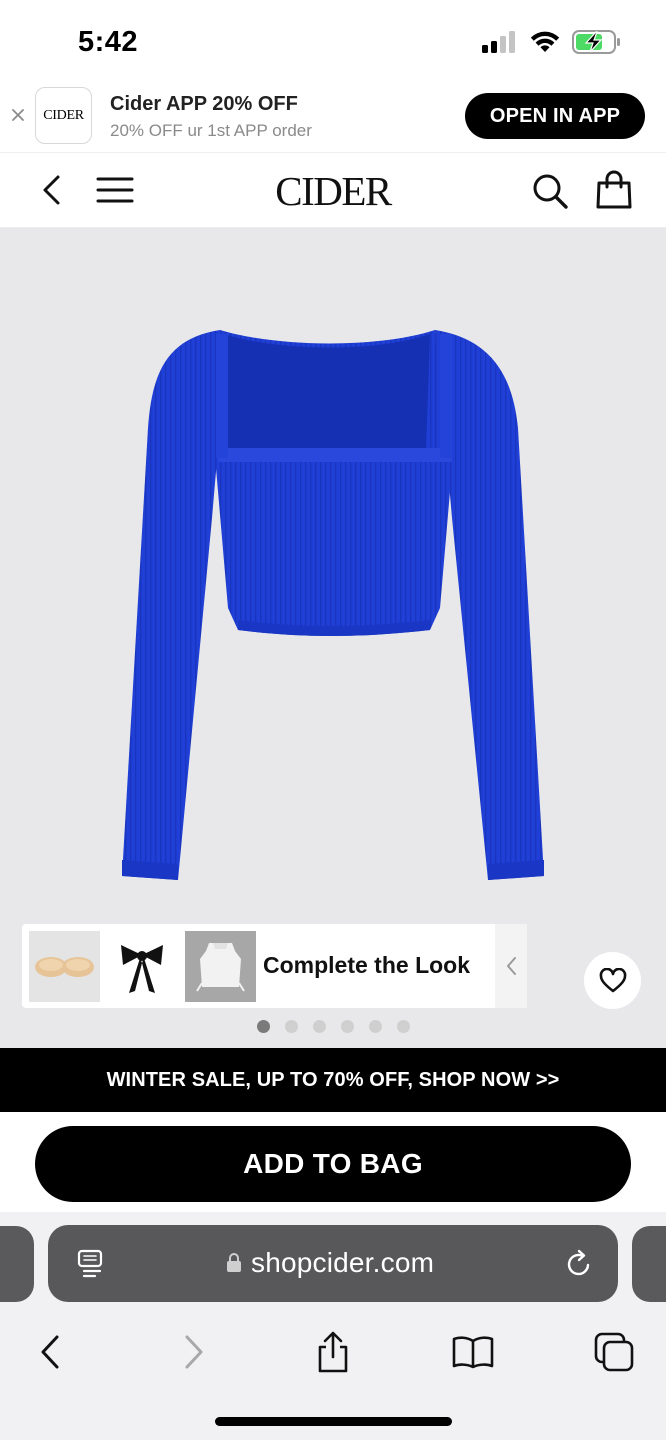  I want to click on status-icons, so click(552, 42).